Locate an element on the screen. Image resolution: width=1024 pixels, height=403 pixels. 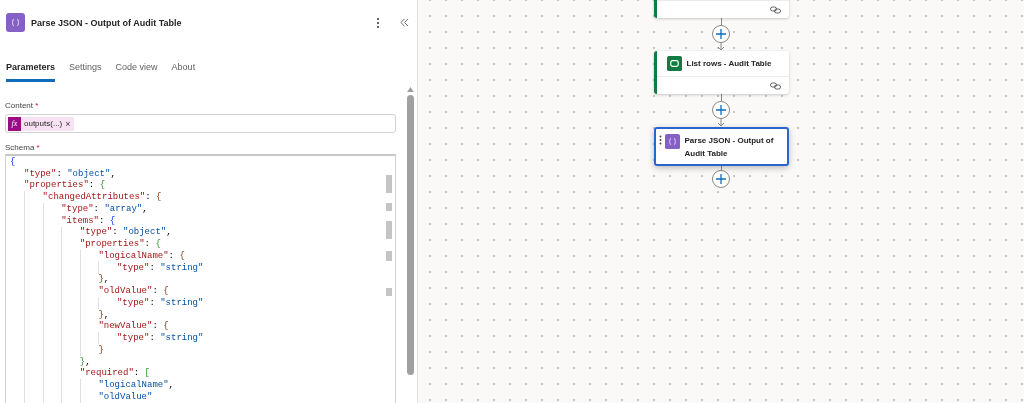
code-line: "oldValue": { is located at coordinates (133, 291).